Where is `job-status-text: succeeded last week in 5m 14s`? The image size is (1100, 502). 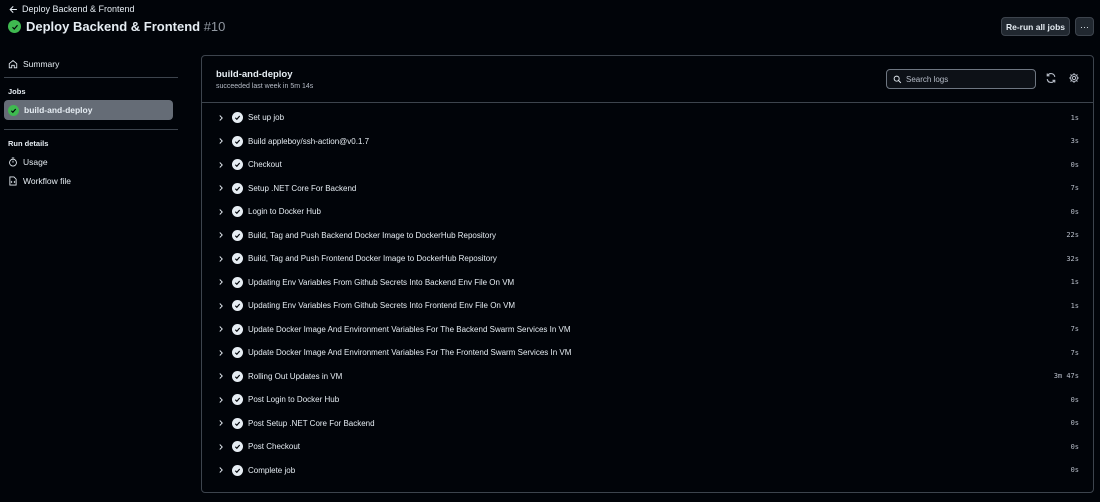 job-status-text: succeeded last week in 5m 14s is located at coordinates (265, 86).